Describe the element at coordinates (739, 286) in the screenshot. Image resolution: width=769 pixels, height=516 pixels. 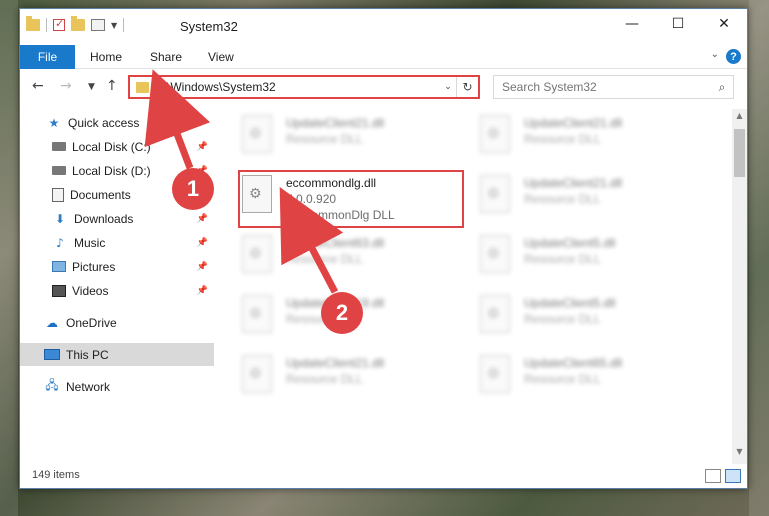
I see `vertical-scrollbar: ▲ ▼` at that location.